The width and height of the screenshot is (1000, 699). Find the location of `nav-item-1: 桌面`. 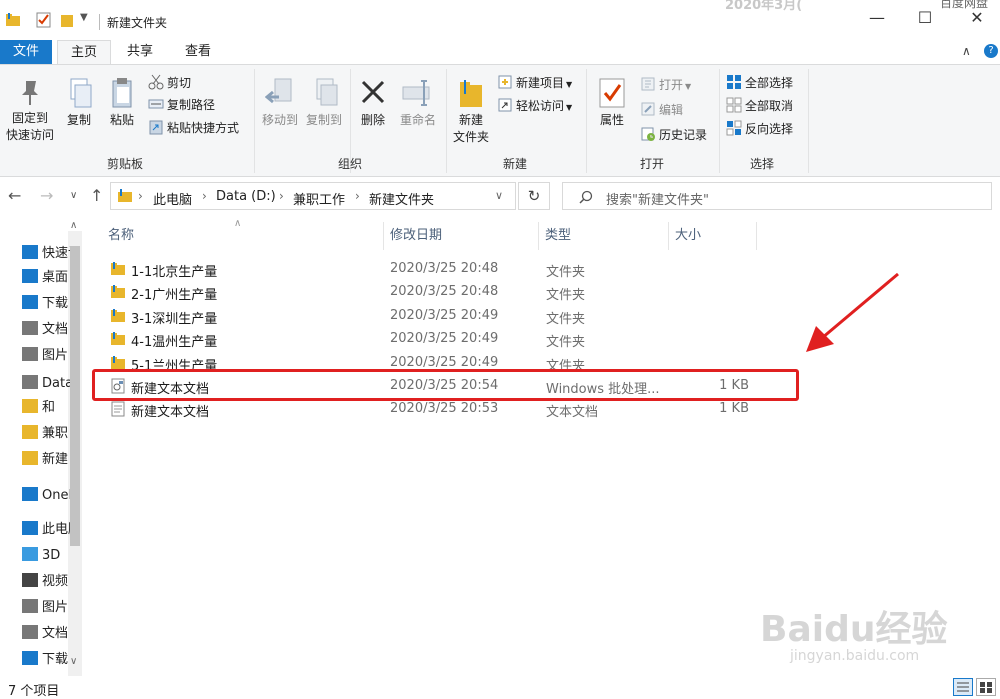

nav-item-1: 桌面 is located at coordinates (46, 278).